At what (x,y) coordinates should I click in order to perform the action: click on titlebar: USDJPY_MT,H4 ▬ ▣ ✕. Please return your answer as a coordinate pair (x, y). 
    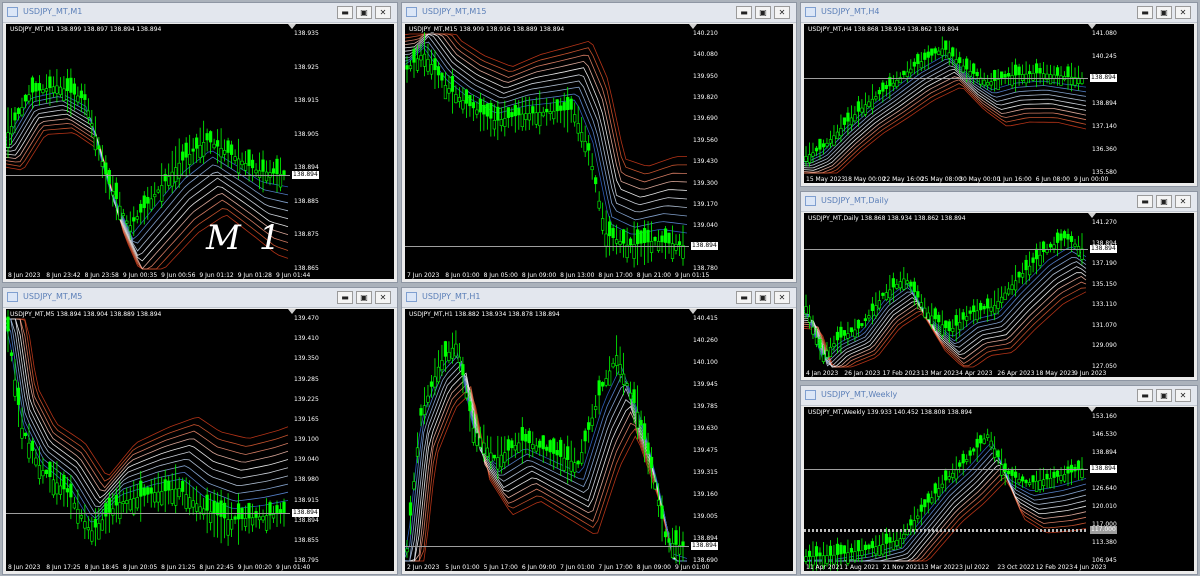
    Looking at the image, I should click on (999, 13).